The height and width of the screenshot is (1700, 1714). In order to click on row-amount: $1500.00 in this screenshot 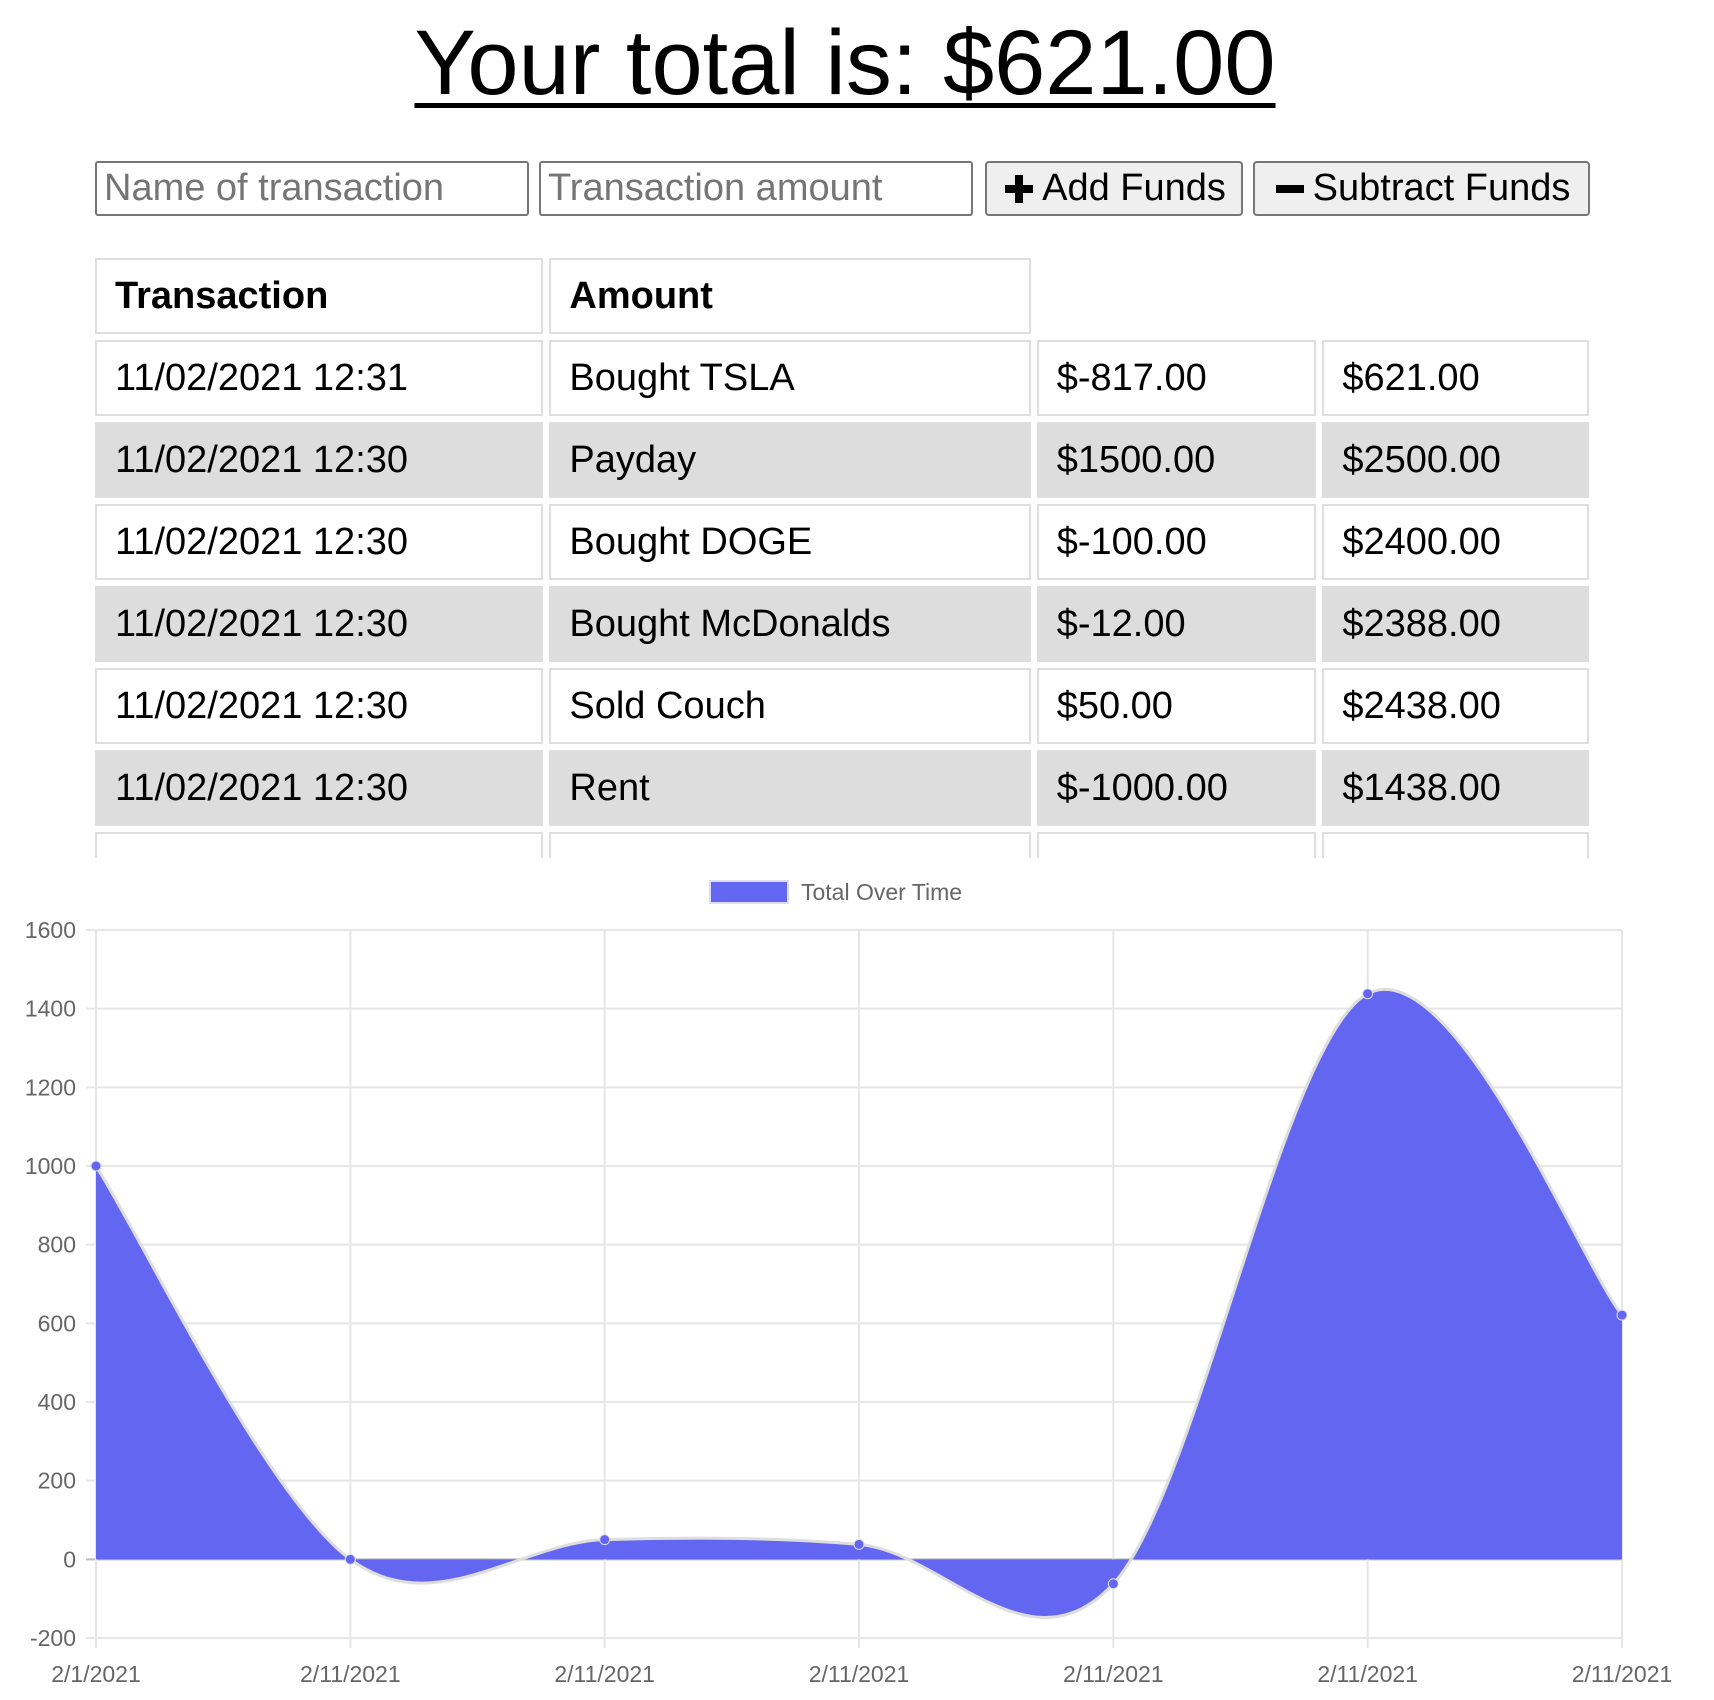, I will do `click(1176, 460)`.